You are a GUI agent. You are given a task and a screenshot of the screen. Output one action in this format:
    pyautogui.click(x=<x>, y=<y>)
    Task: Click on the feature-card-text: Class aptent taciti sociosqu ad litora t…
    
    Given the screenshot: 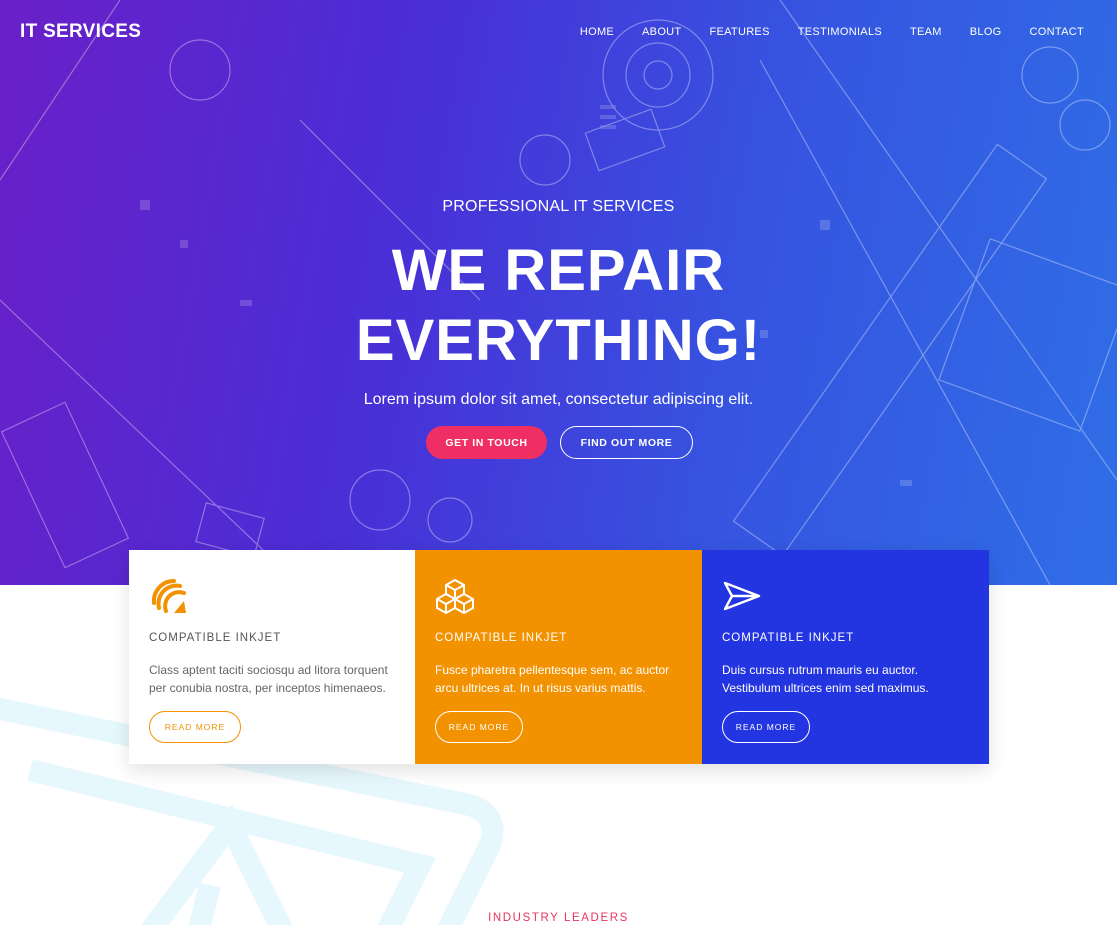 What is the action you would take?
    pyautogui.click(x=268, y=679)
    